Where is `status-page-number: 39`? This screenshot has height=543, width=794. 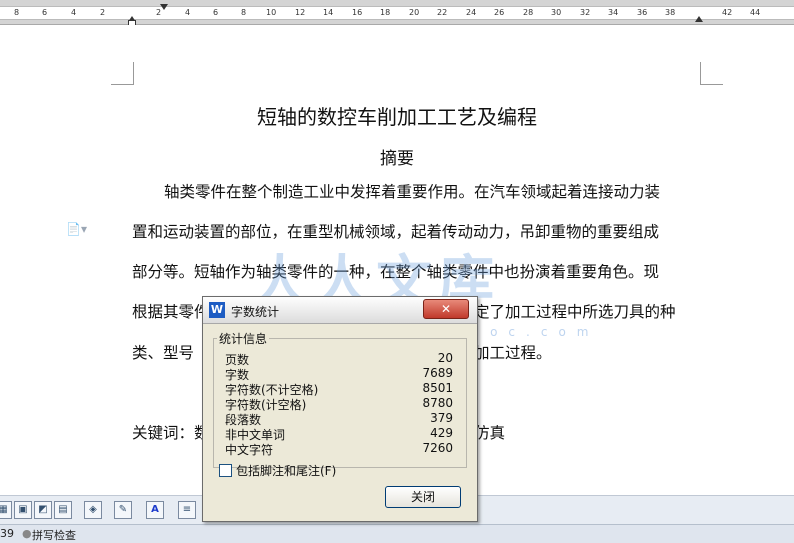 status-page-number: 39 is located at coordinates (7, 533).